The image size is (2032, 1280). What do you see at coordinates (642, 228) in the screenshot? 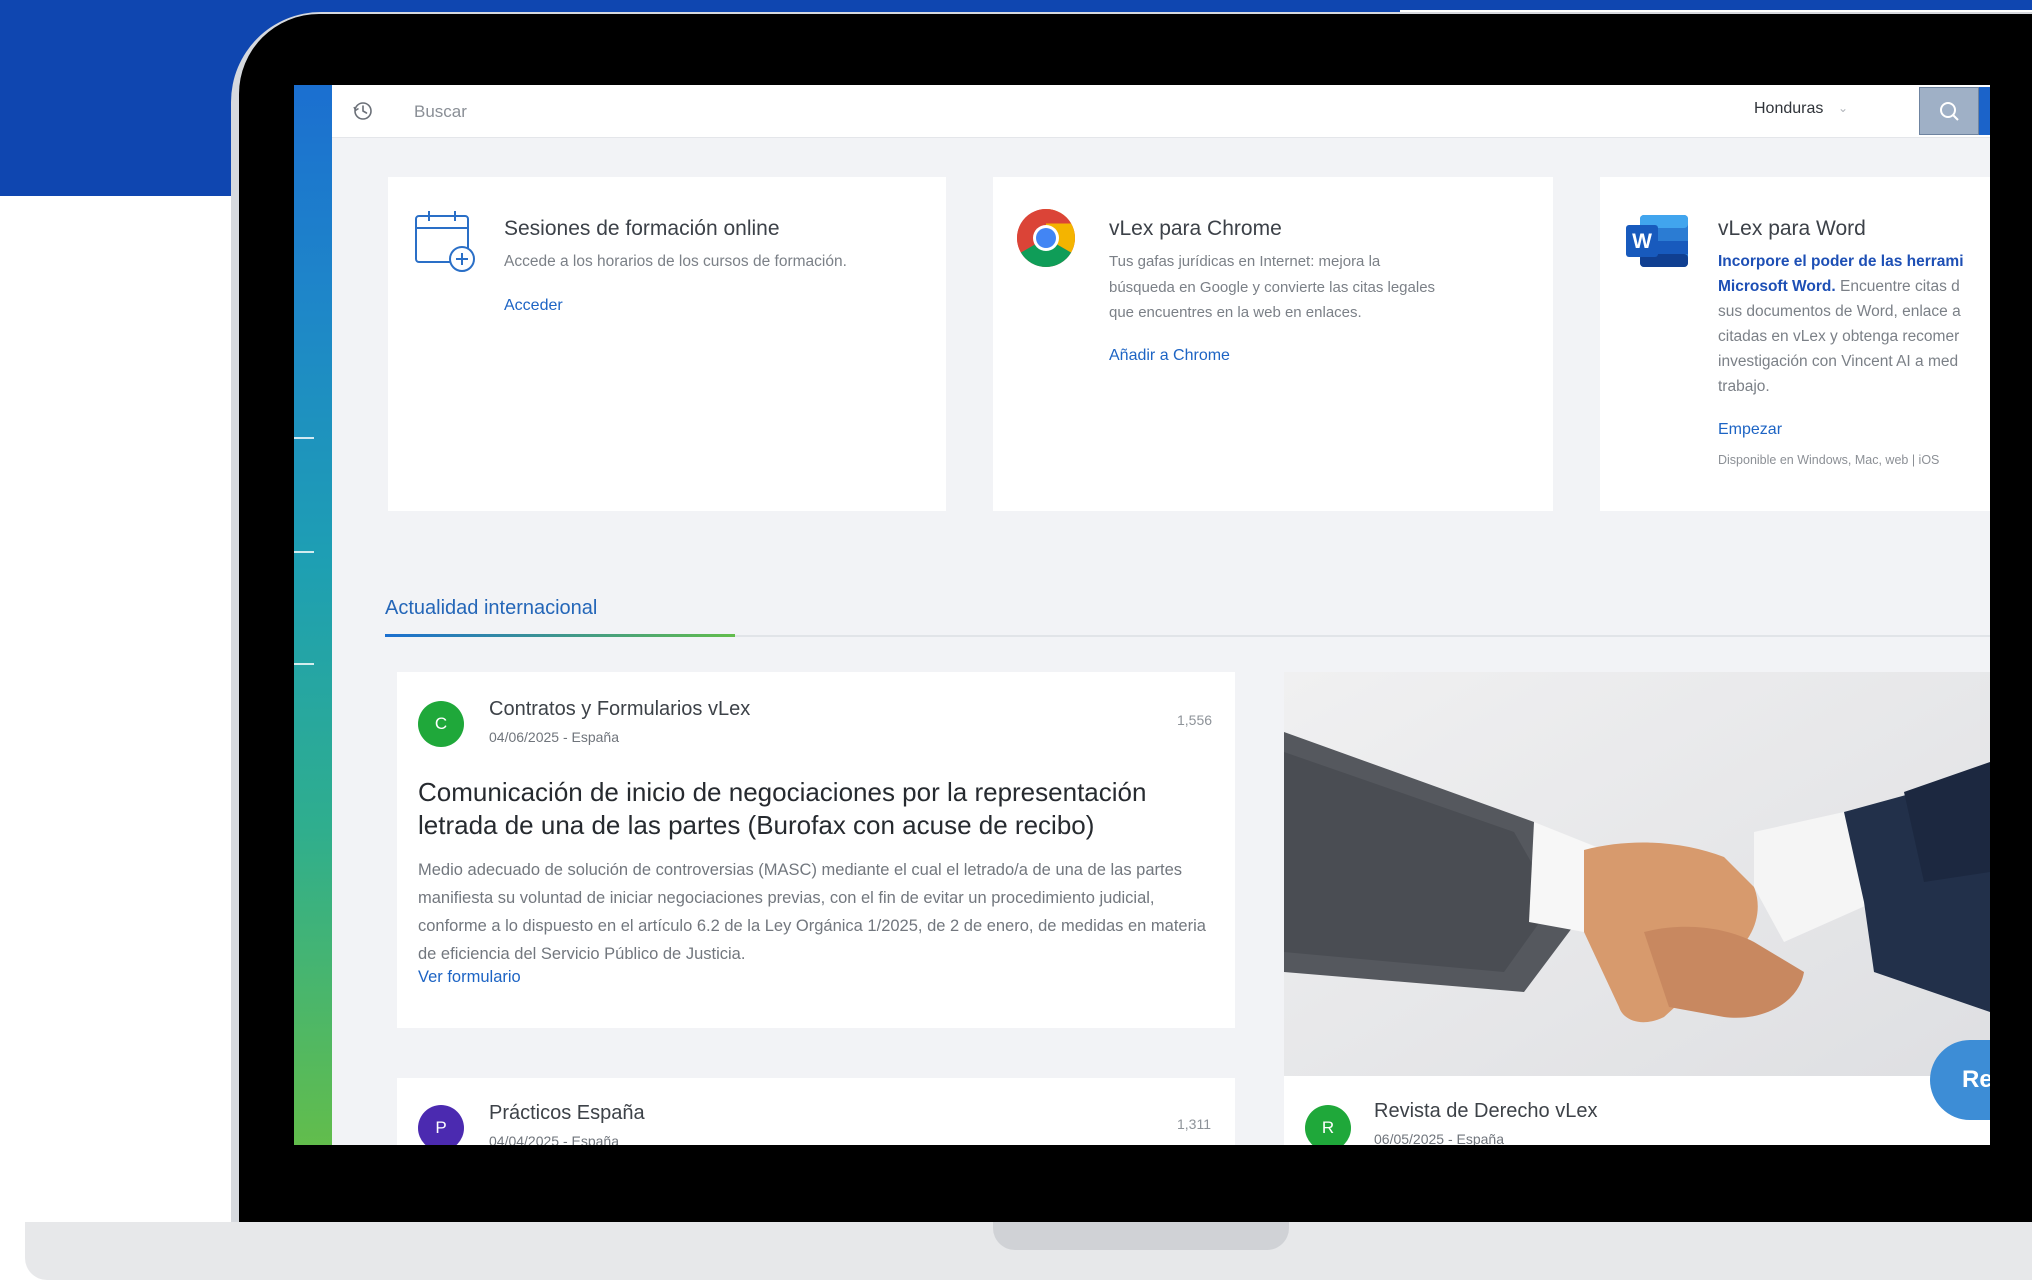
I see `card-title: Sesiones de formación online` at bounding box center [642, 228].